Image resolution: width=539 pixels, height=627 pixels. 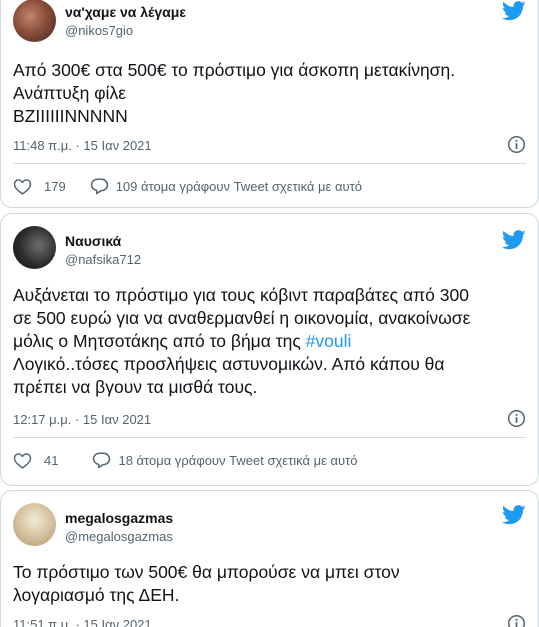 I want to click on author-name: megalosgazmas, so click(x=119, y=518).